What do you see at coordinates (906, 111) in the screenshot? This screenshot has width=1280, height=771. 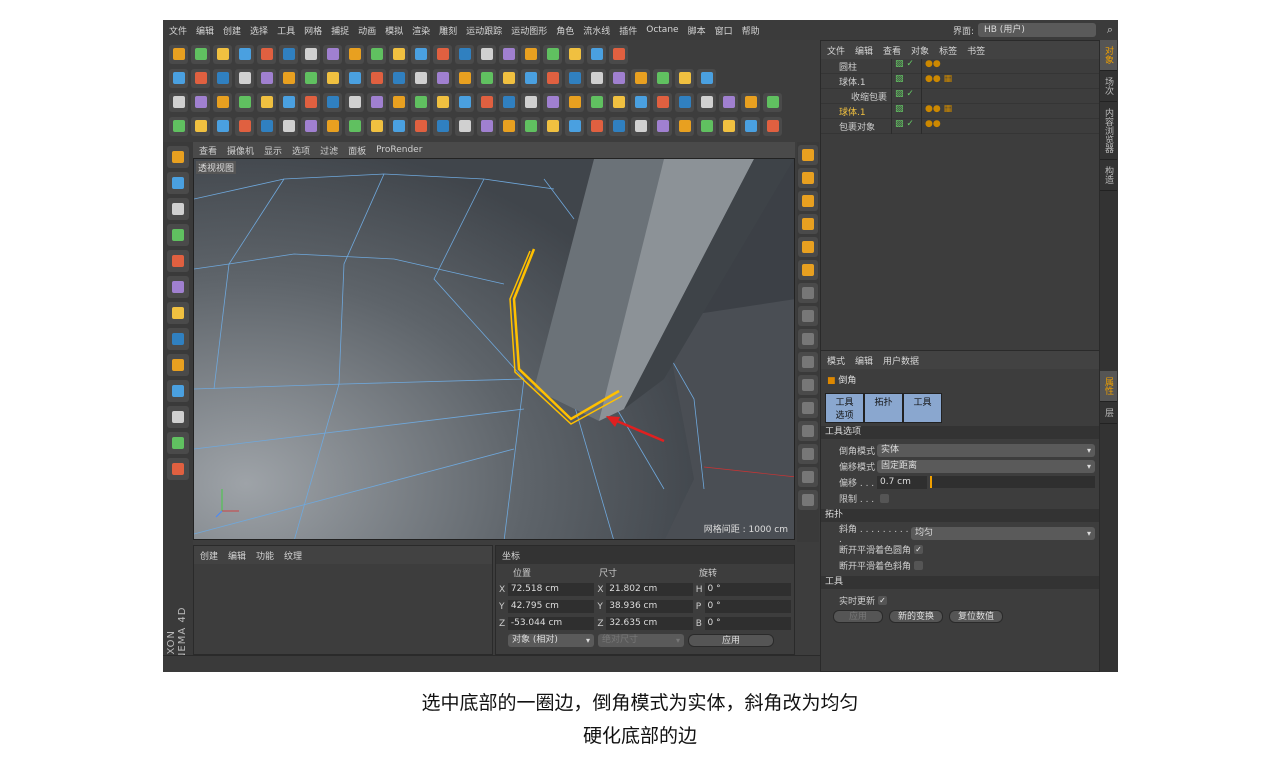 I see `object-flags: ▨` at bounding box center [906, 111].